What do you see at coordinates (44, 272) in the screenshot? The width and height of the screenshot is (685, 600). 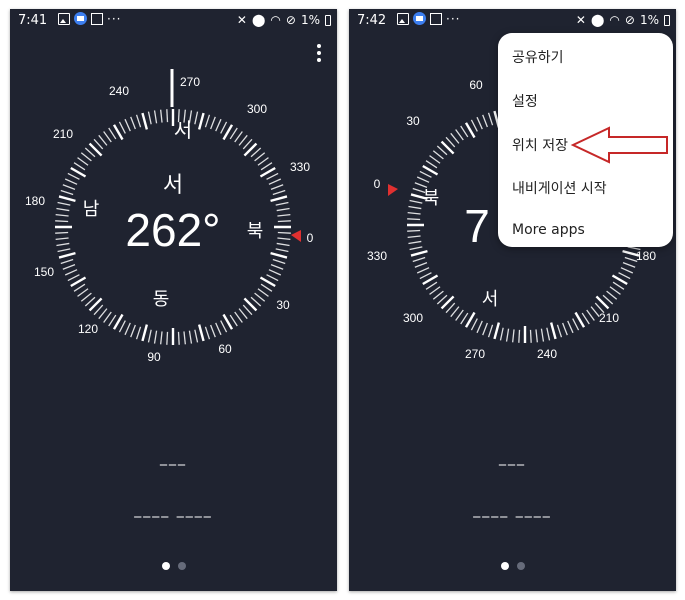 I see `degree-label: 150` at bounding box center [44, 272].